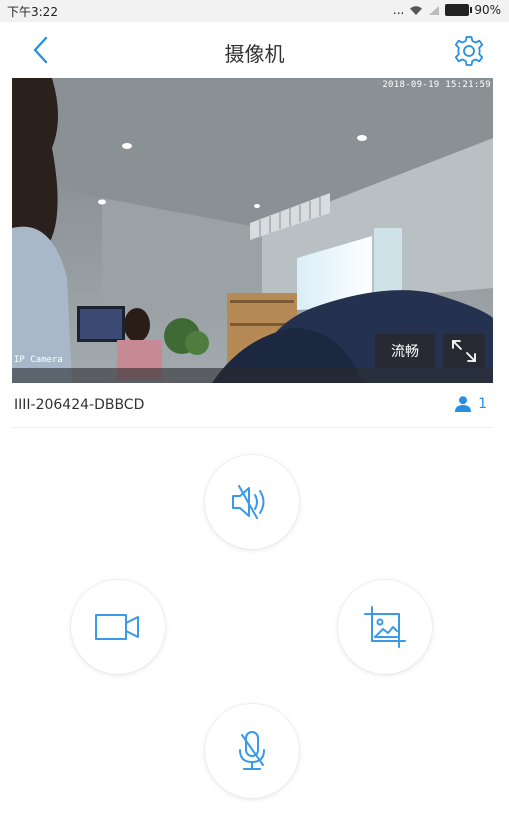  I want to click on wifi-icon, so click(416, 10).